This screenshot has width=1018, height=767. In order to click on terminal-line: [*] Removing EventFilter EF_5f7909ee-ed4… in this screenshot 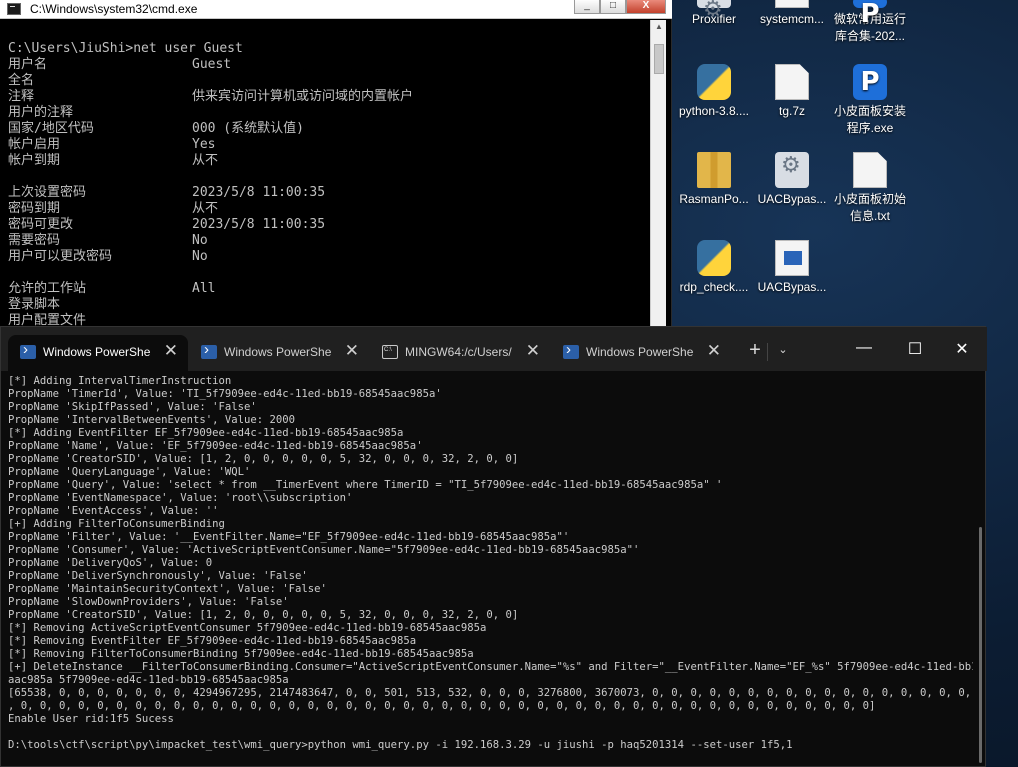, I will do `click(212, 641)`.